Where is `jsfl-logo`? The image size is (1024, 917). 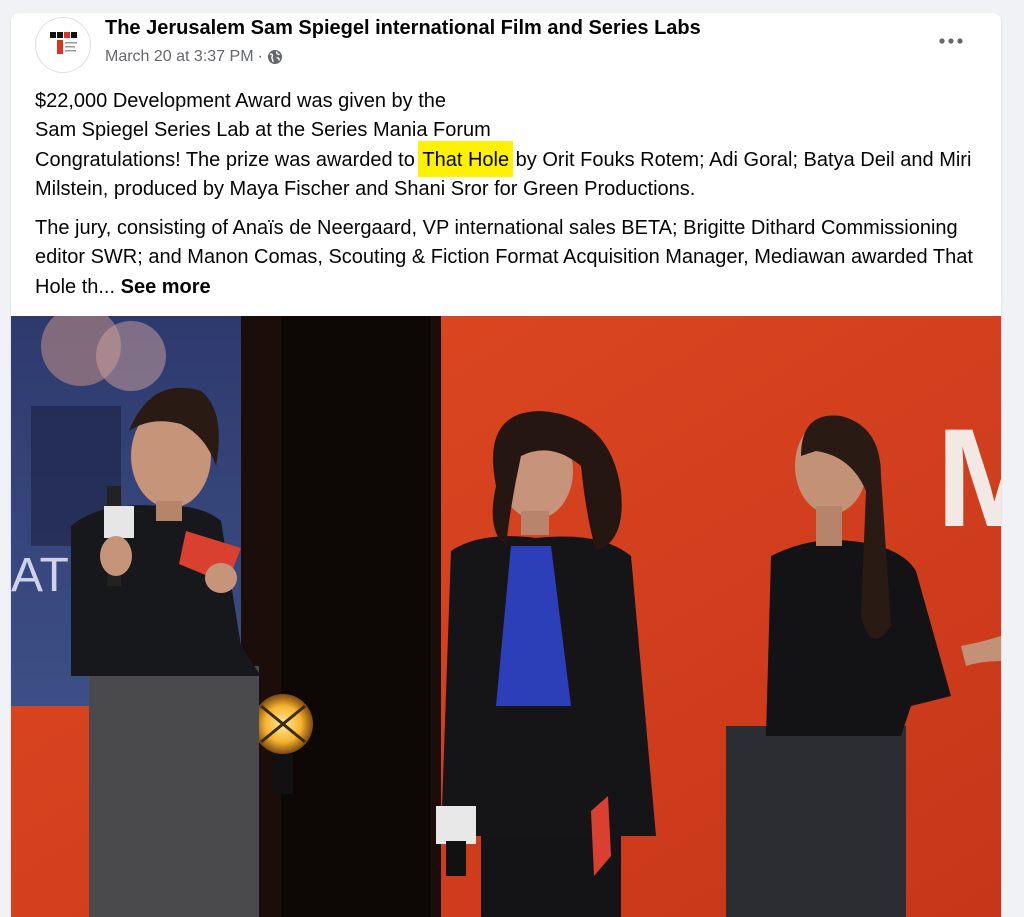
jsfl-logo is located at coordinates (63, 43).